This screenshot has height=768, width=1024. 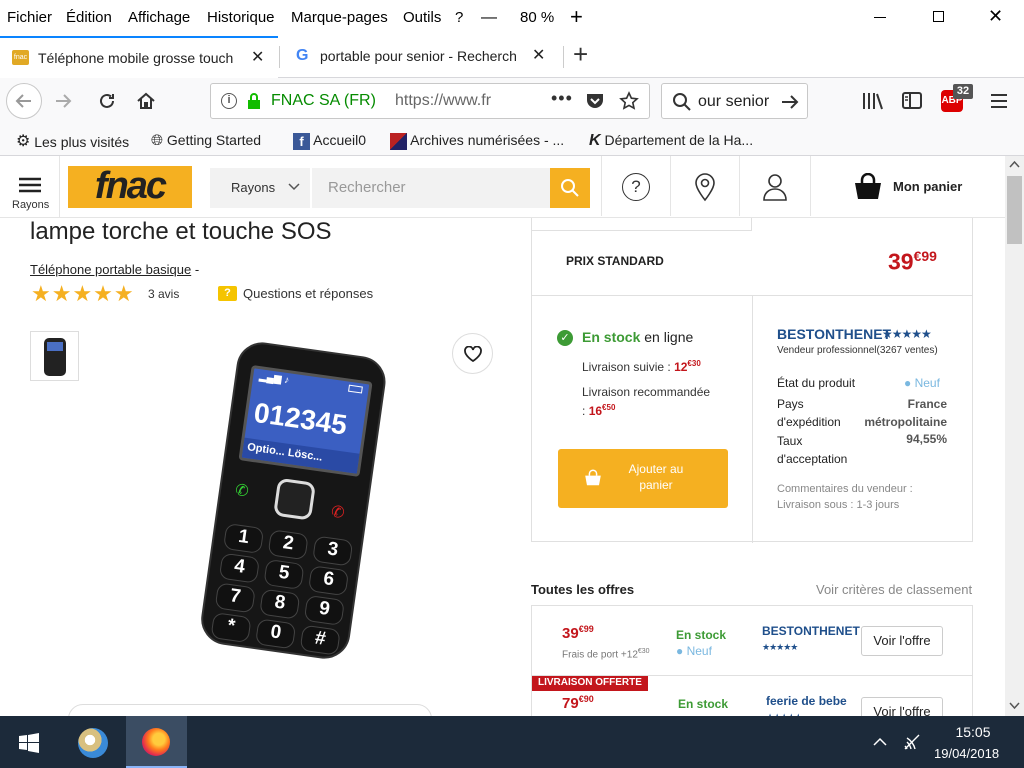 I want to click on menu-fichier: Fichier, so click(x=29, y=17).